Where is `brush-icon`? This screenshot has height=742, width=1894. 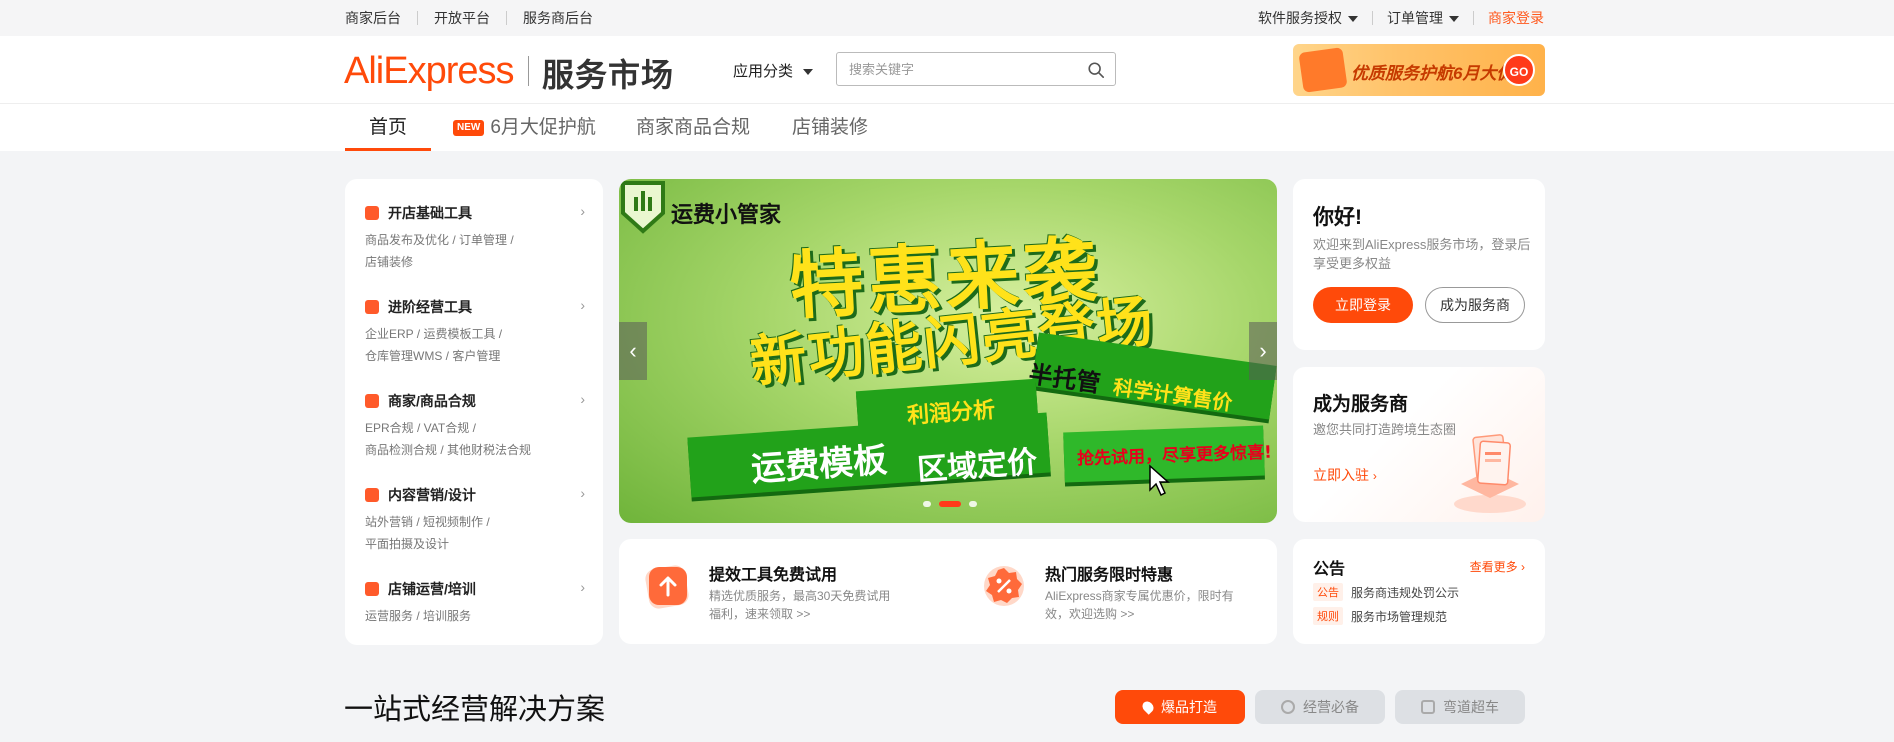 brush-icon is located at coordinates (372, 495).